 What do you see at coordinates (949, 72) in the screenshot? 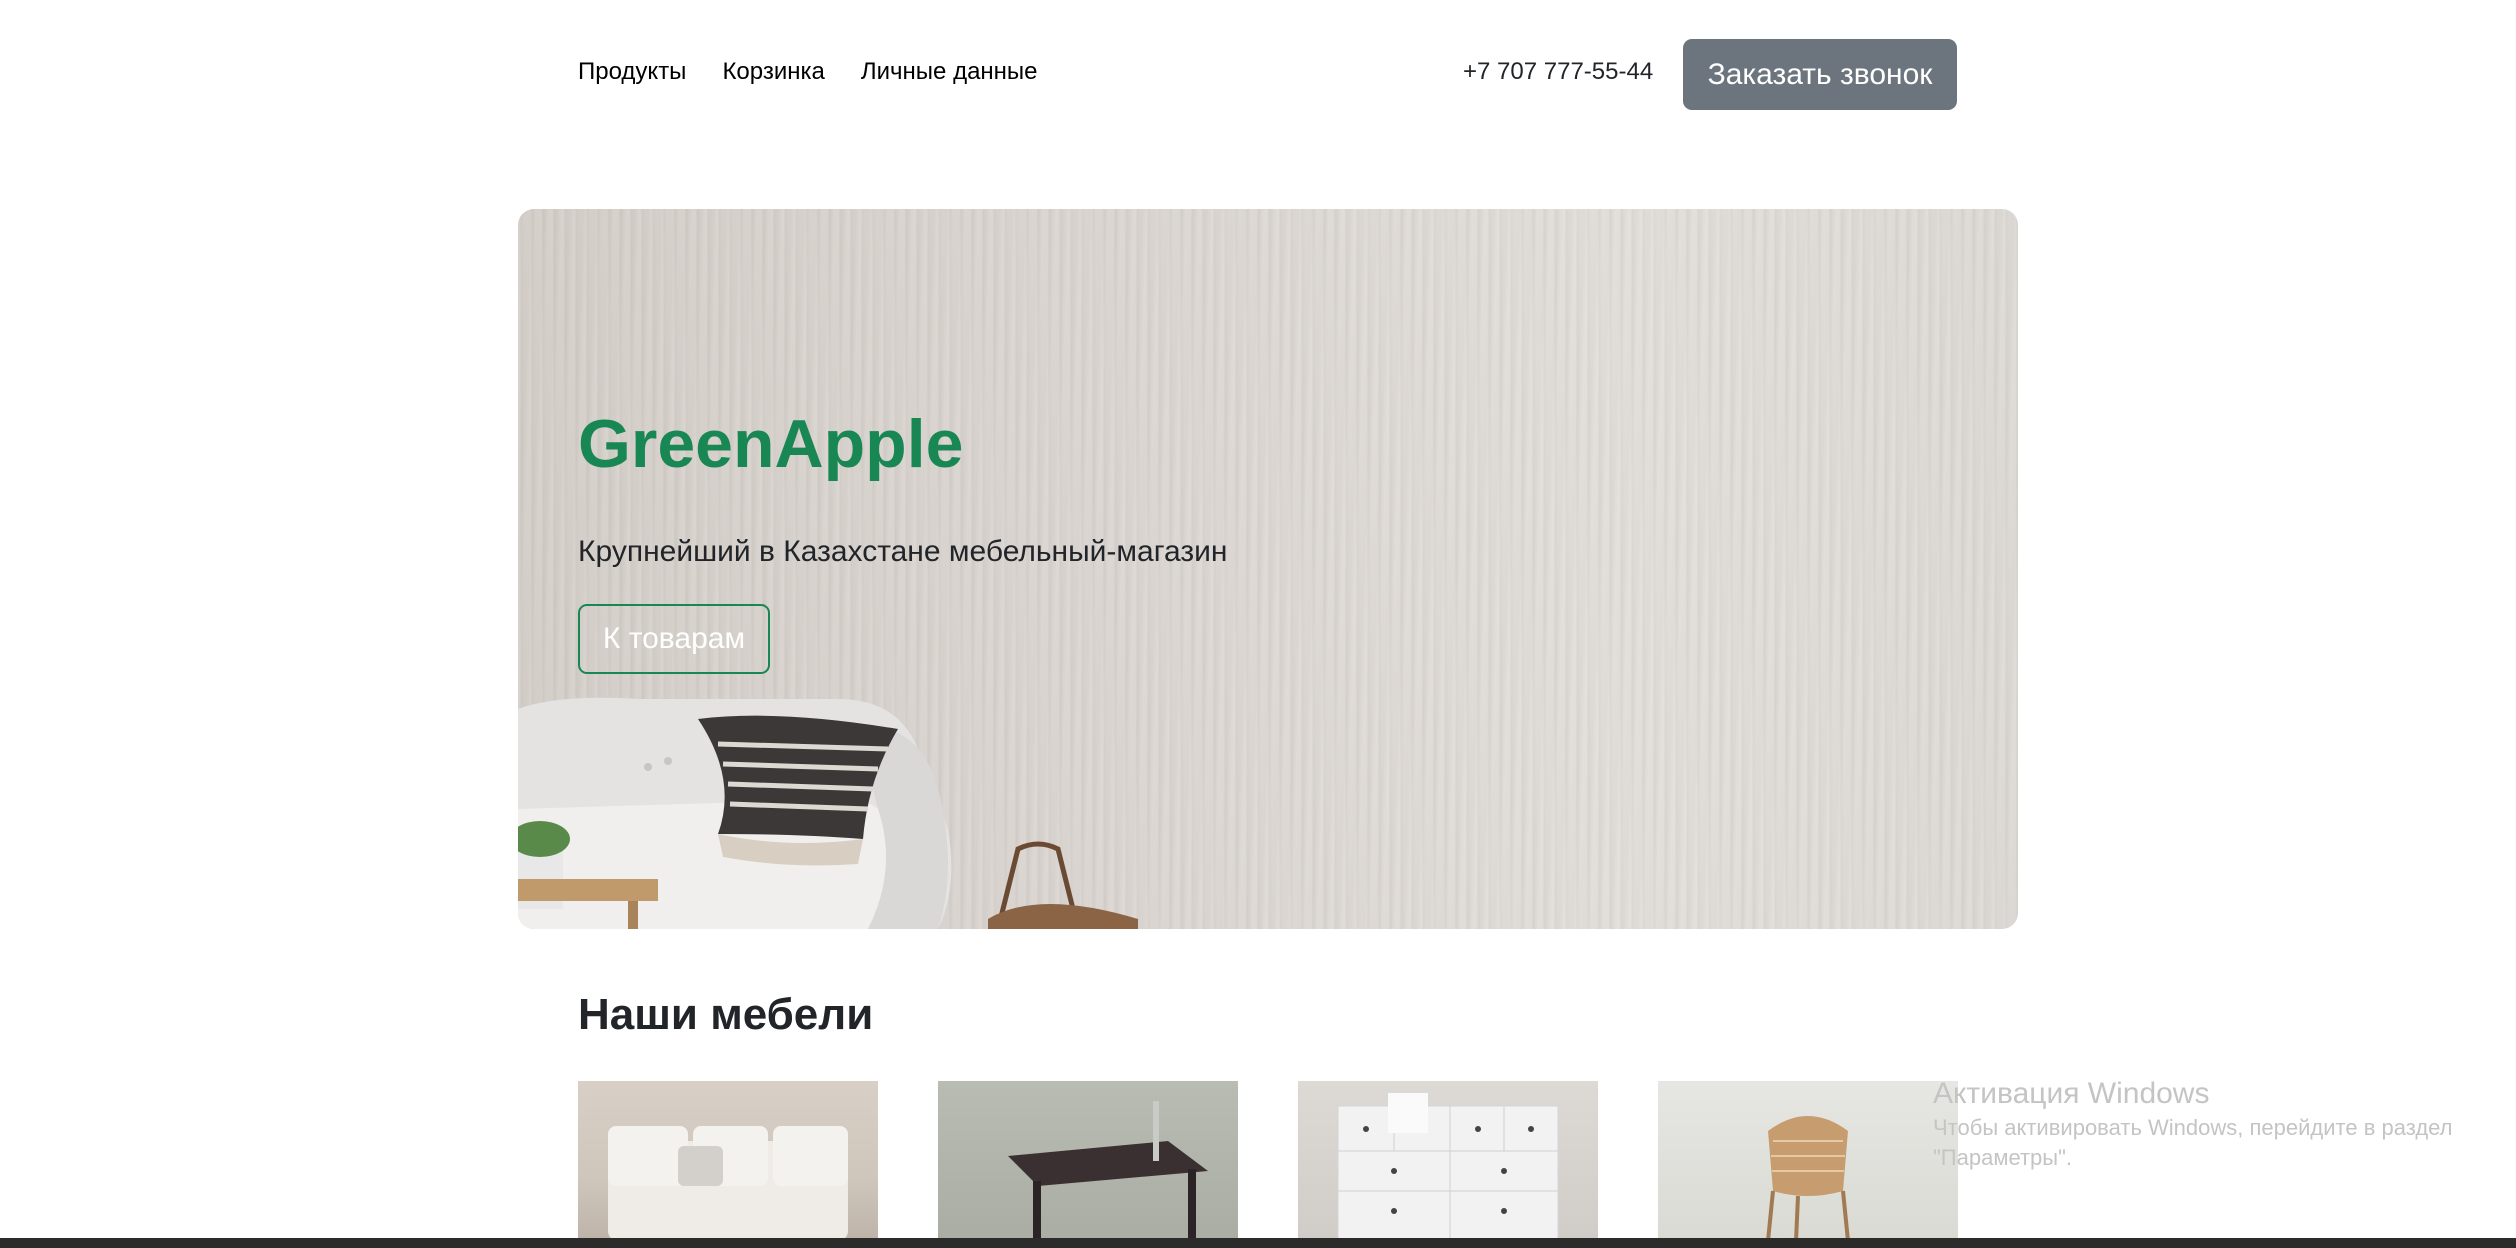
I see `nav-link-personal-data: Личные данные` at bounding box center [949, 72].